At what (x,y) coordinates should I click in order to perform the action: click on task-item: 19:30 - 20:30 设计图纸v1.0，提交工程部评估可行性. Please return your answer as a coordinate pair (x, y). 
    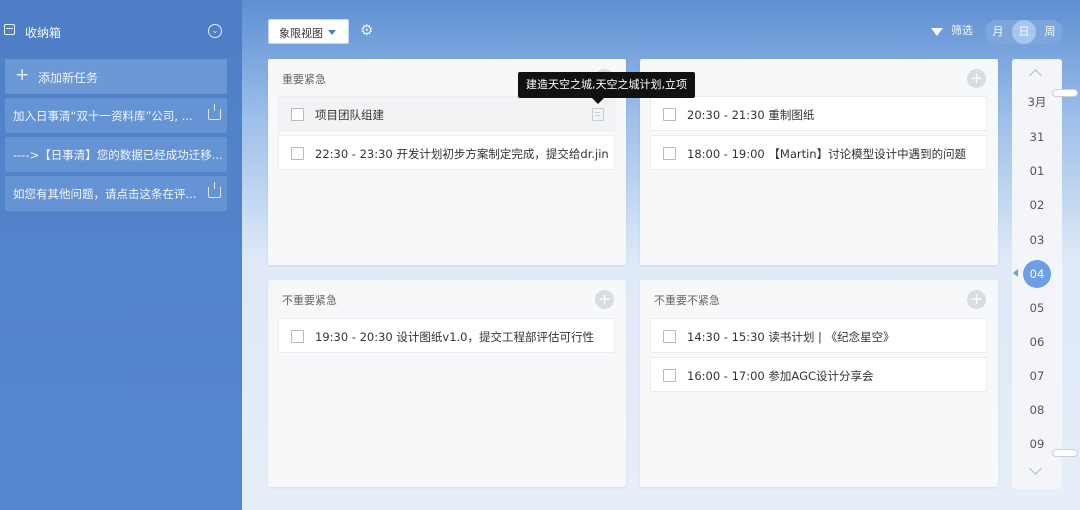
    Looking at the image, I should click on (446, 335).